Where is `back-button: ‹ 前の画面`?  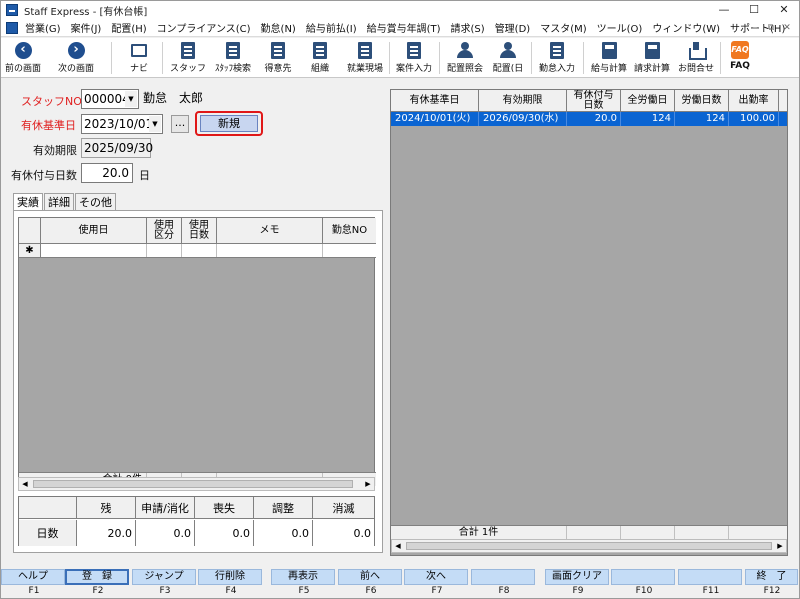
back-button: ‹ 前の画面 is located at coordinates (23, 58).